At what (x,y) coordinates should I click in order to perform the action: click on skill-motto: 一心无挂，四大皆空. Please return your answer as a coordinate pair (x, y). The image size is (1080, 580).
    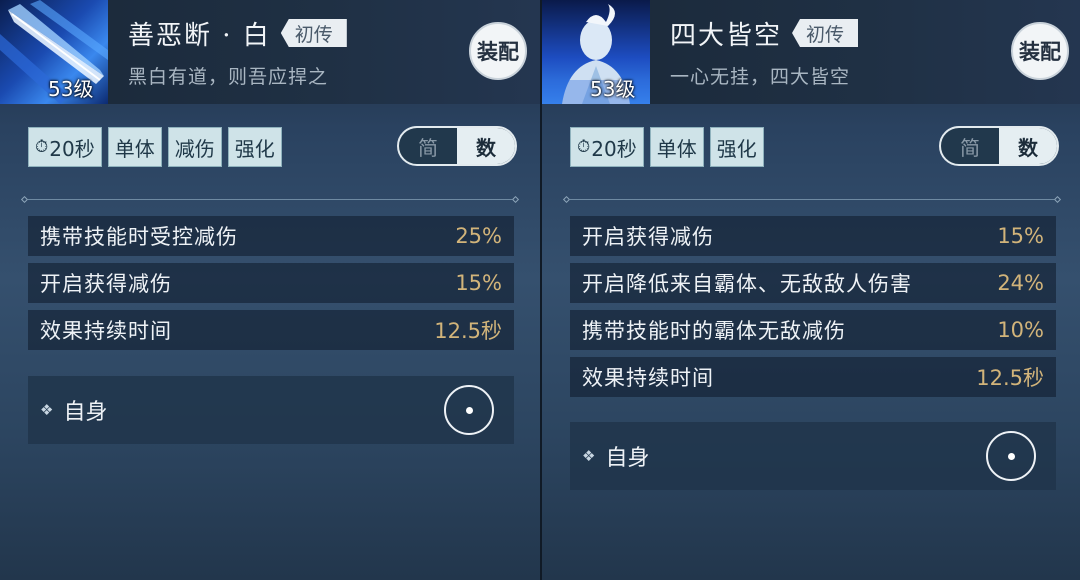
    Looking at the image, I should click on (760, 77).